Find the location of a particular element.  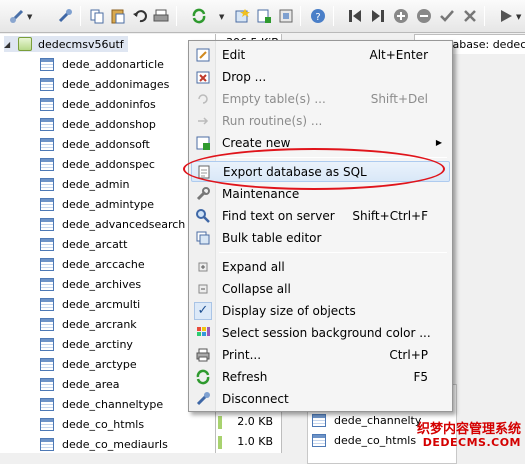

list-item-label: dede_channelty is located at coordinates (378, 420).